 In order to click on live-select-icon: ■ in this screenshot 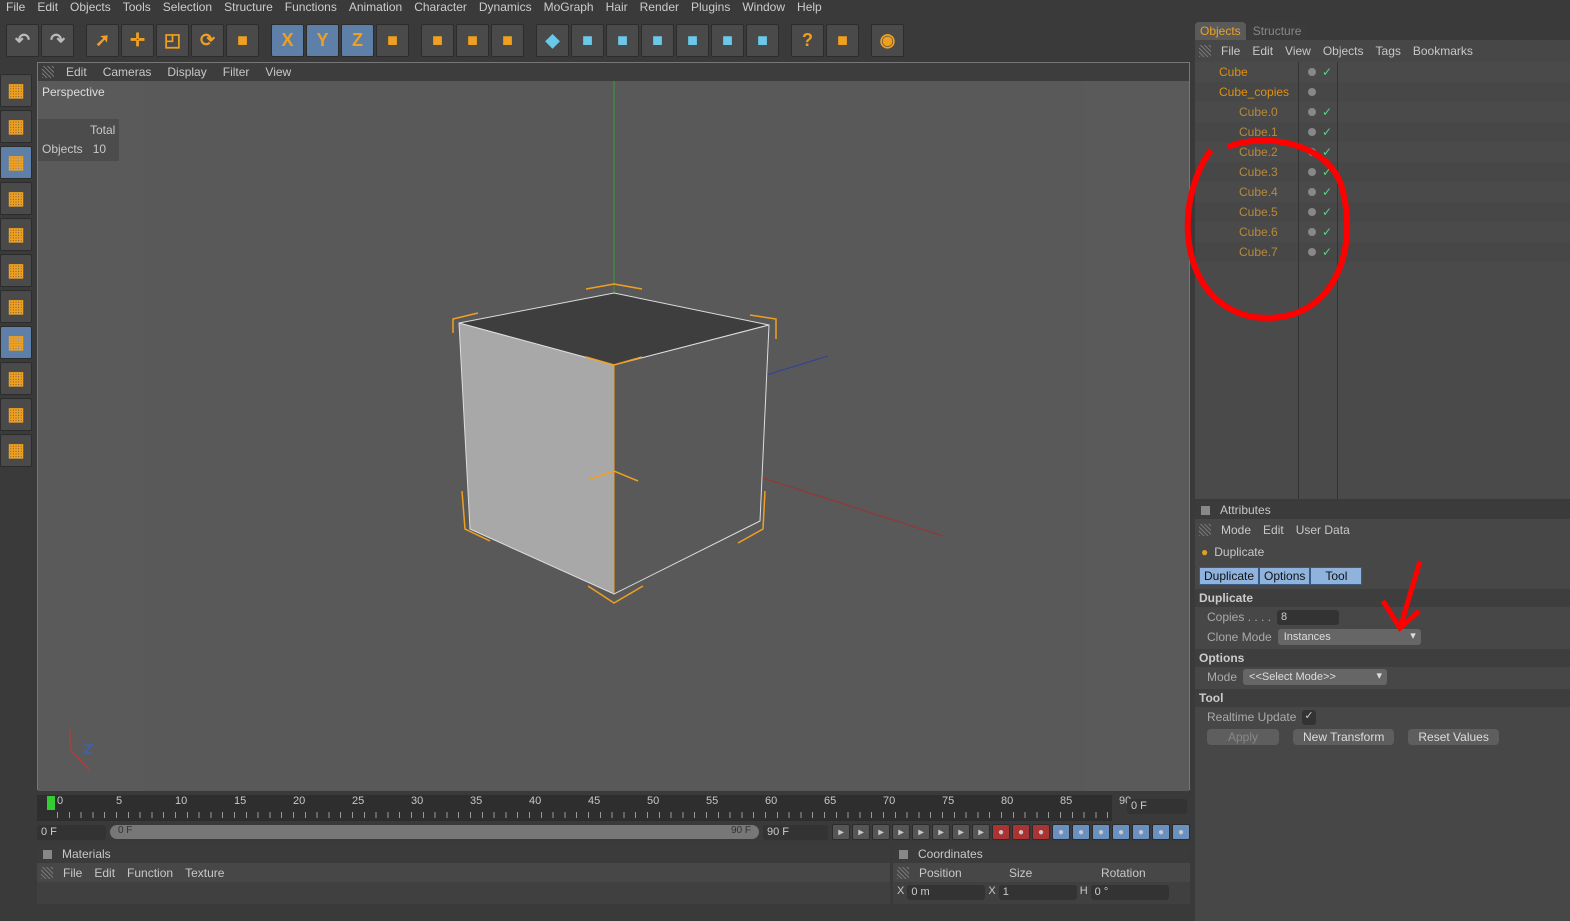, I will do `click(242, 40)`.